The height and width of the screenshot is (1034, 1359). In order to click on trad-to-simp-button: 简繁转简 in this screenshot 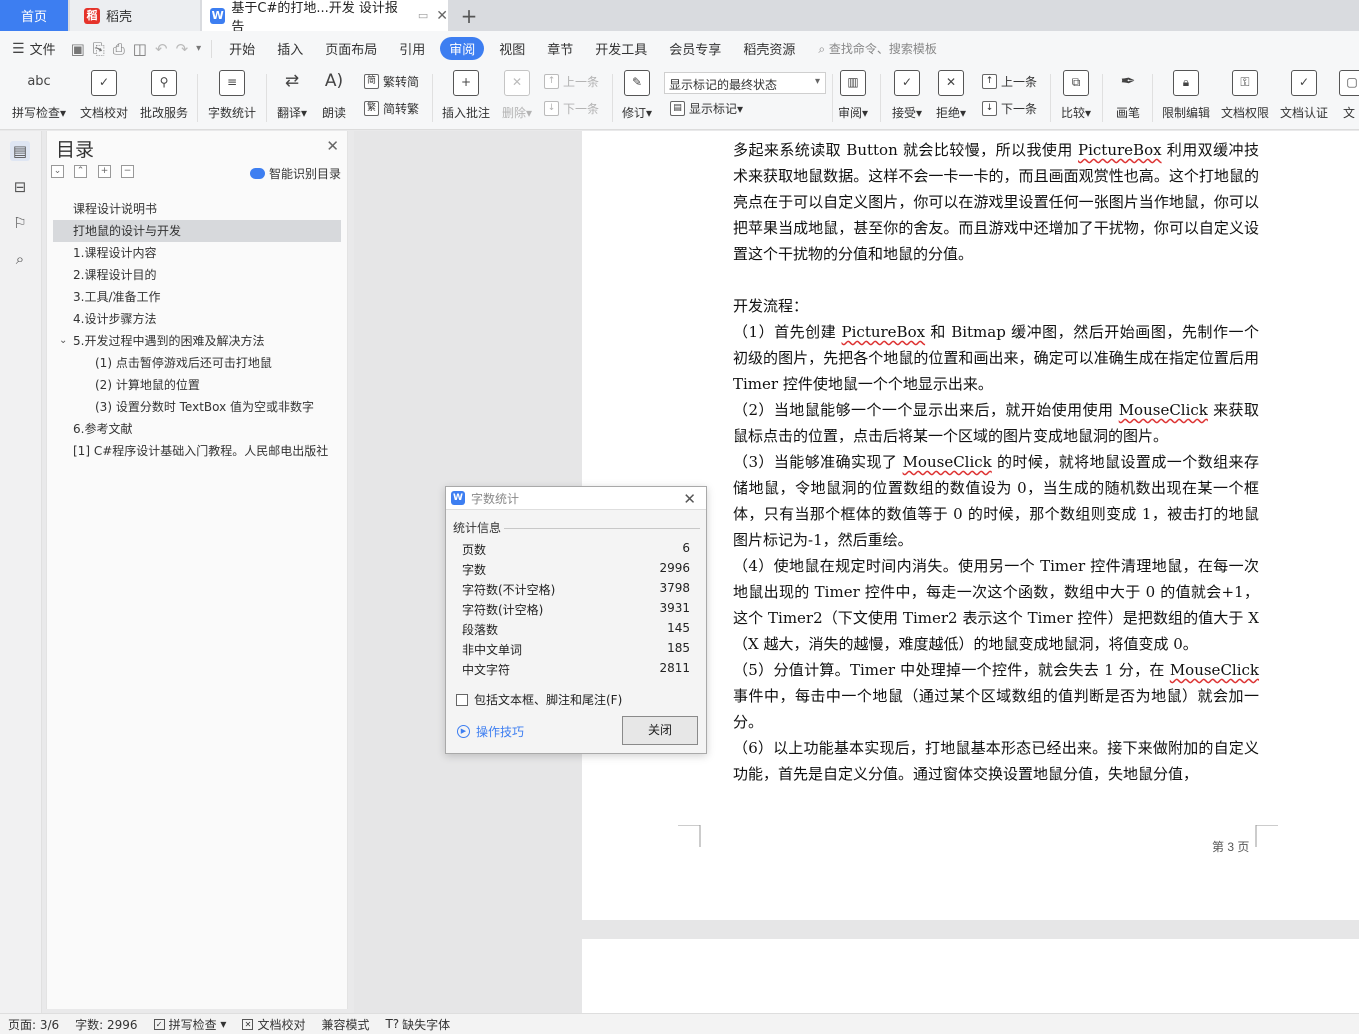, I will do `click(391, 81)`.